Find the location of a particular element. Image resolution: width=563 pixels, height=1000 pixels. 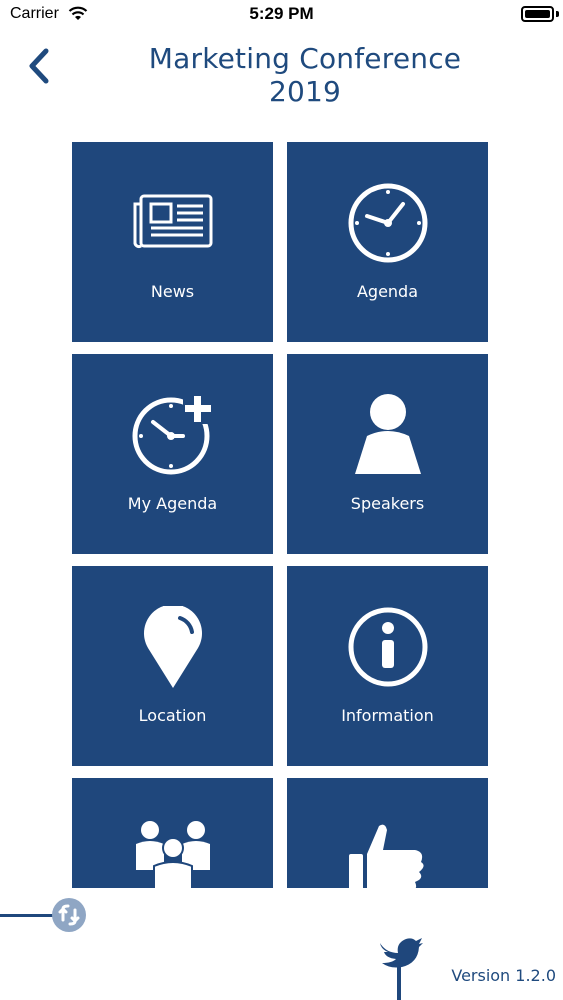

map-pin-icon is located at coordinates (172, 647).